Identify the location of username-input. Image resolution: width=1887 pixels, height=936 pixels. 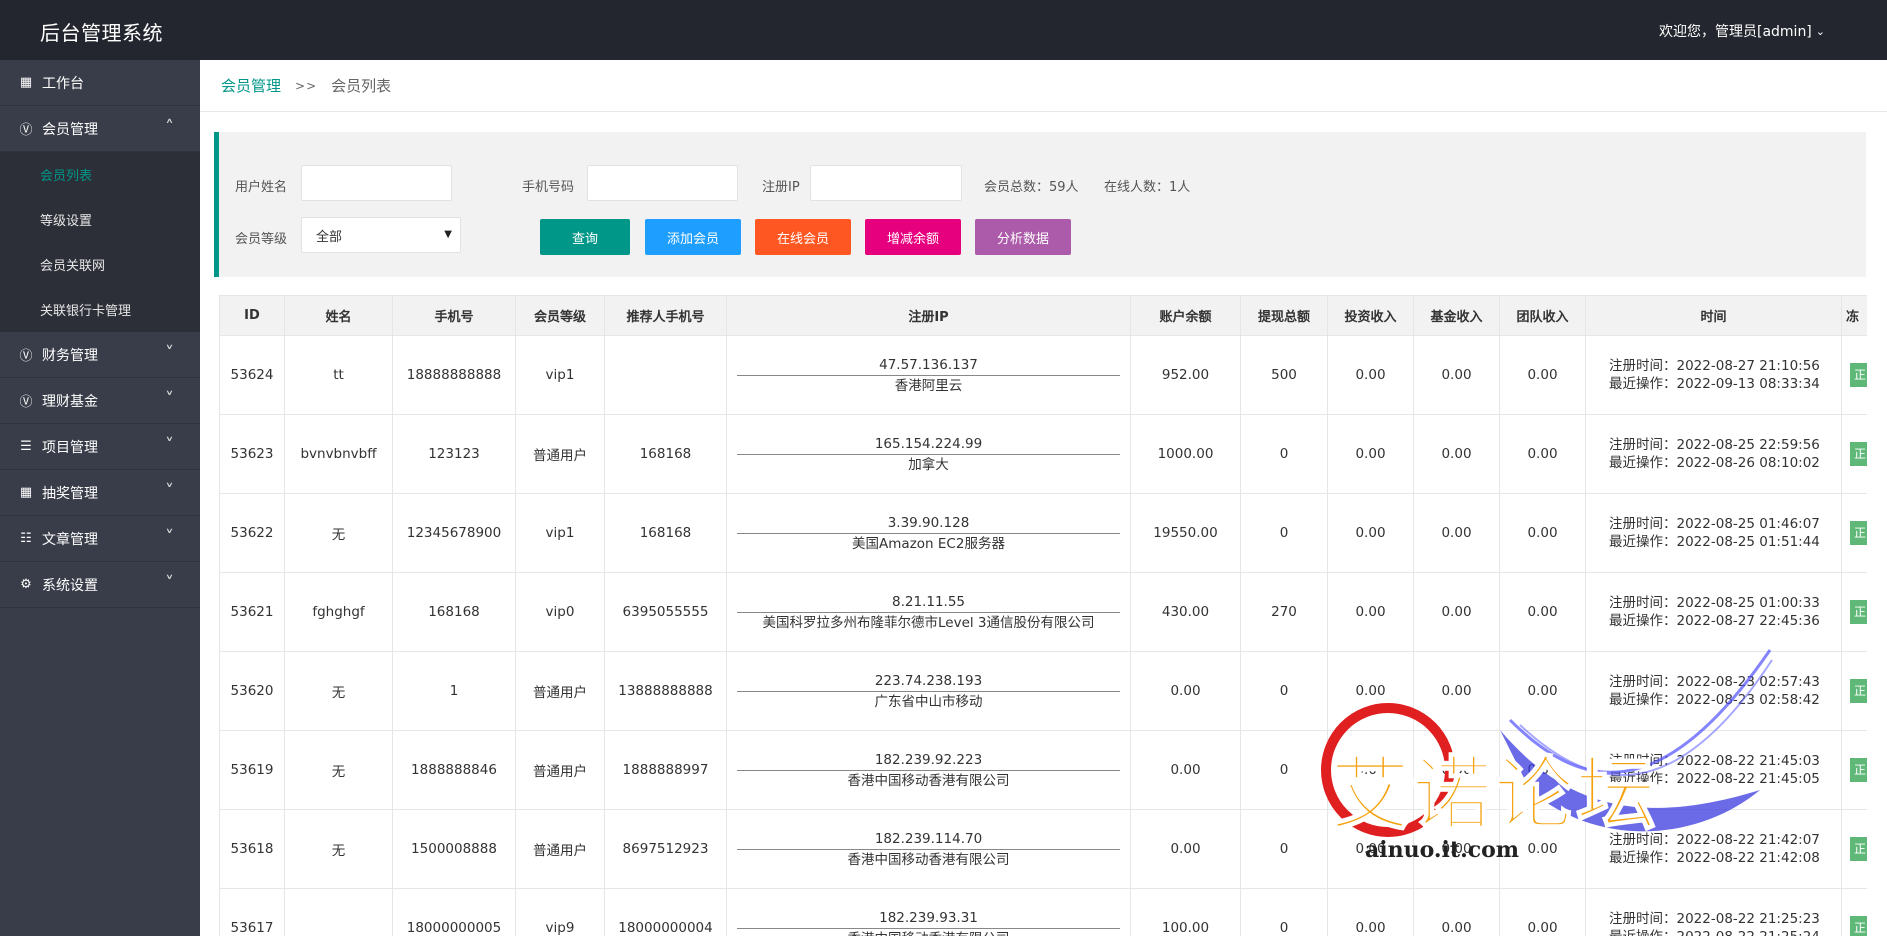
(376, 183).